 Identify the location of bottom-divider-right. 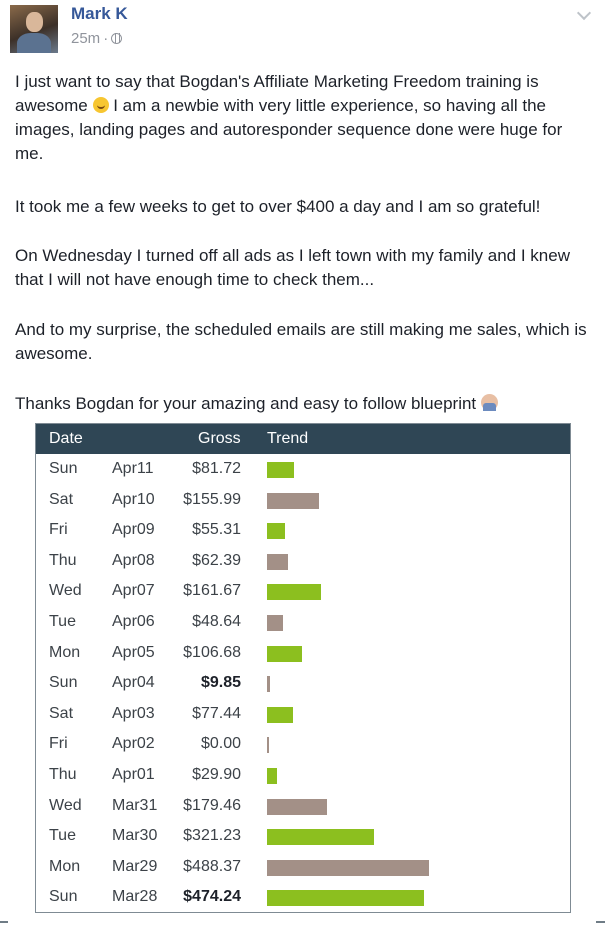
(600, 922).